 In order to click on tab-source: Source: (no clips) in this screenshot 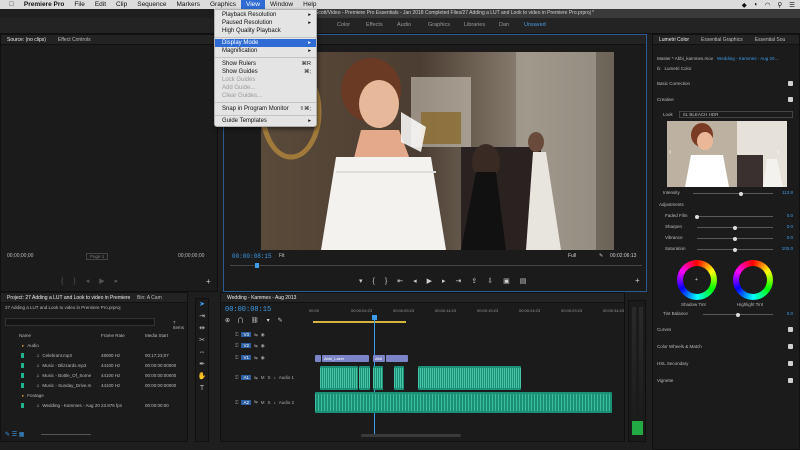, I will do `click(26, 40)`.